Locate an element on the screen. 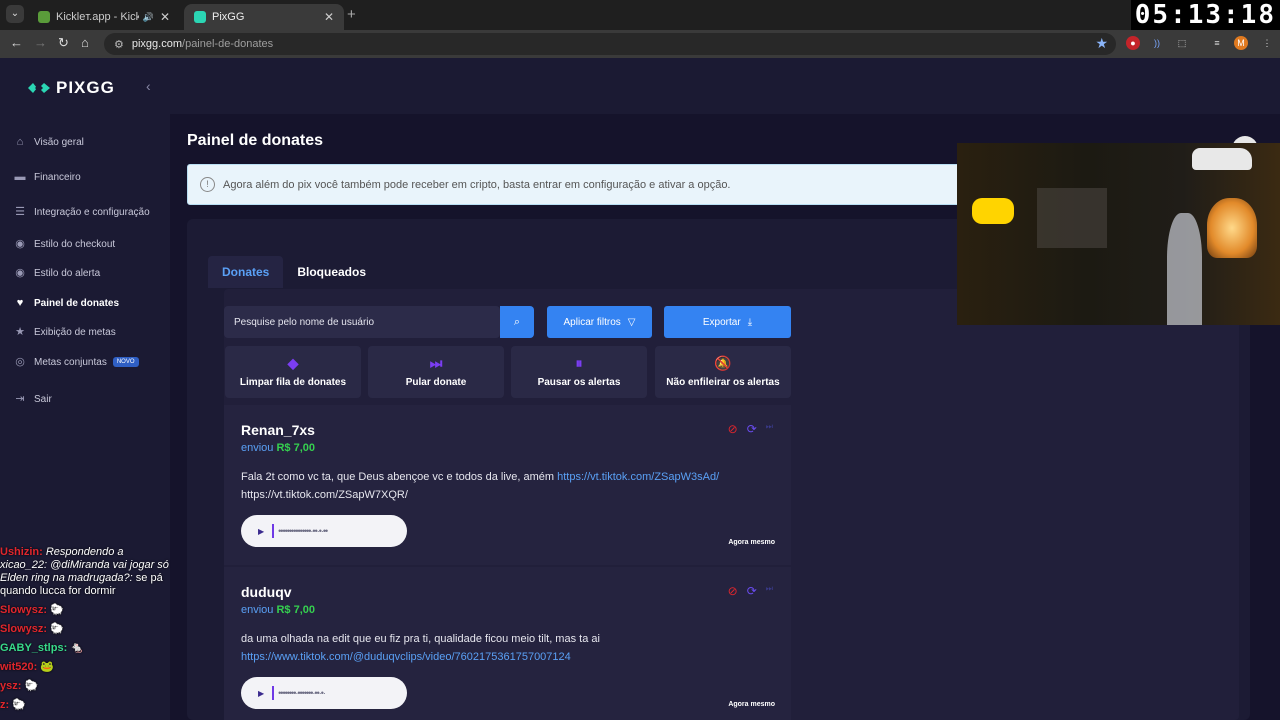 Image resolution: width=1280 pixels, height=720 pixels. export-button: Exportar ⤓ is located at coordinates (727, 322).